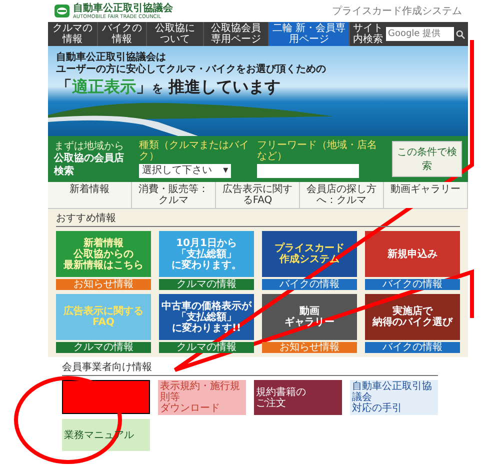 This screenshot has height=466, width=482. Describe the element at coordinates (89, 146) in the screenshot. I see `search-band-subtitle: まずは地域から` at that location.